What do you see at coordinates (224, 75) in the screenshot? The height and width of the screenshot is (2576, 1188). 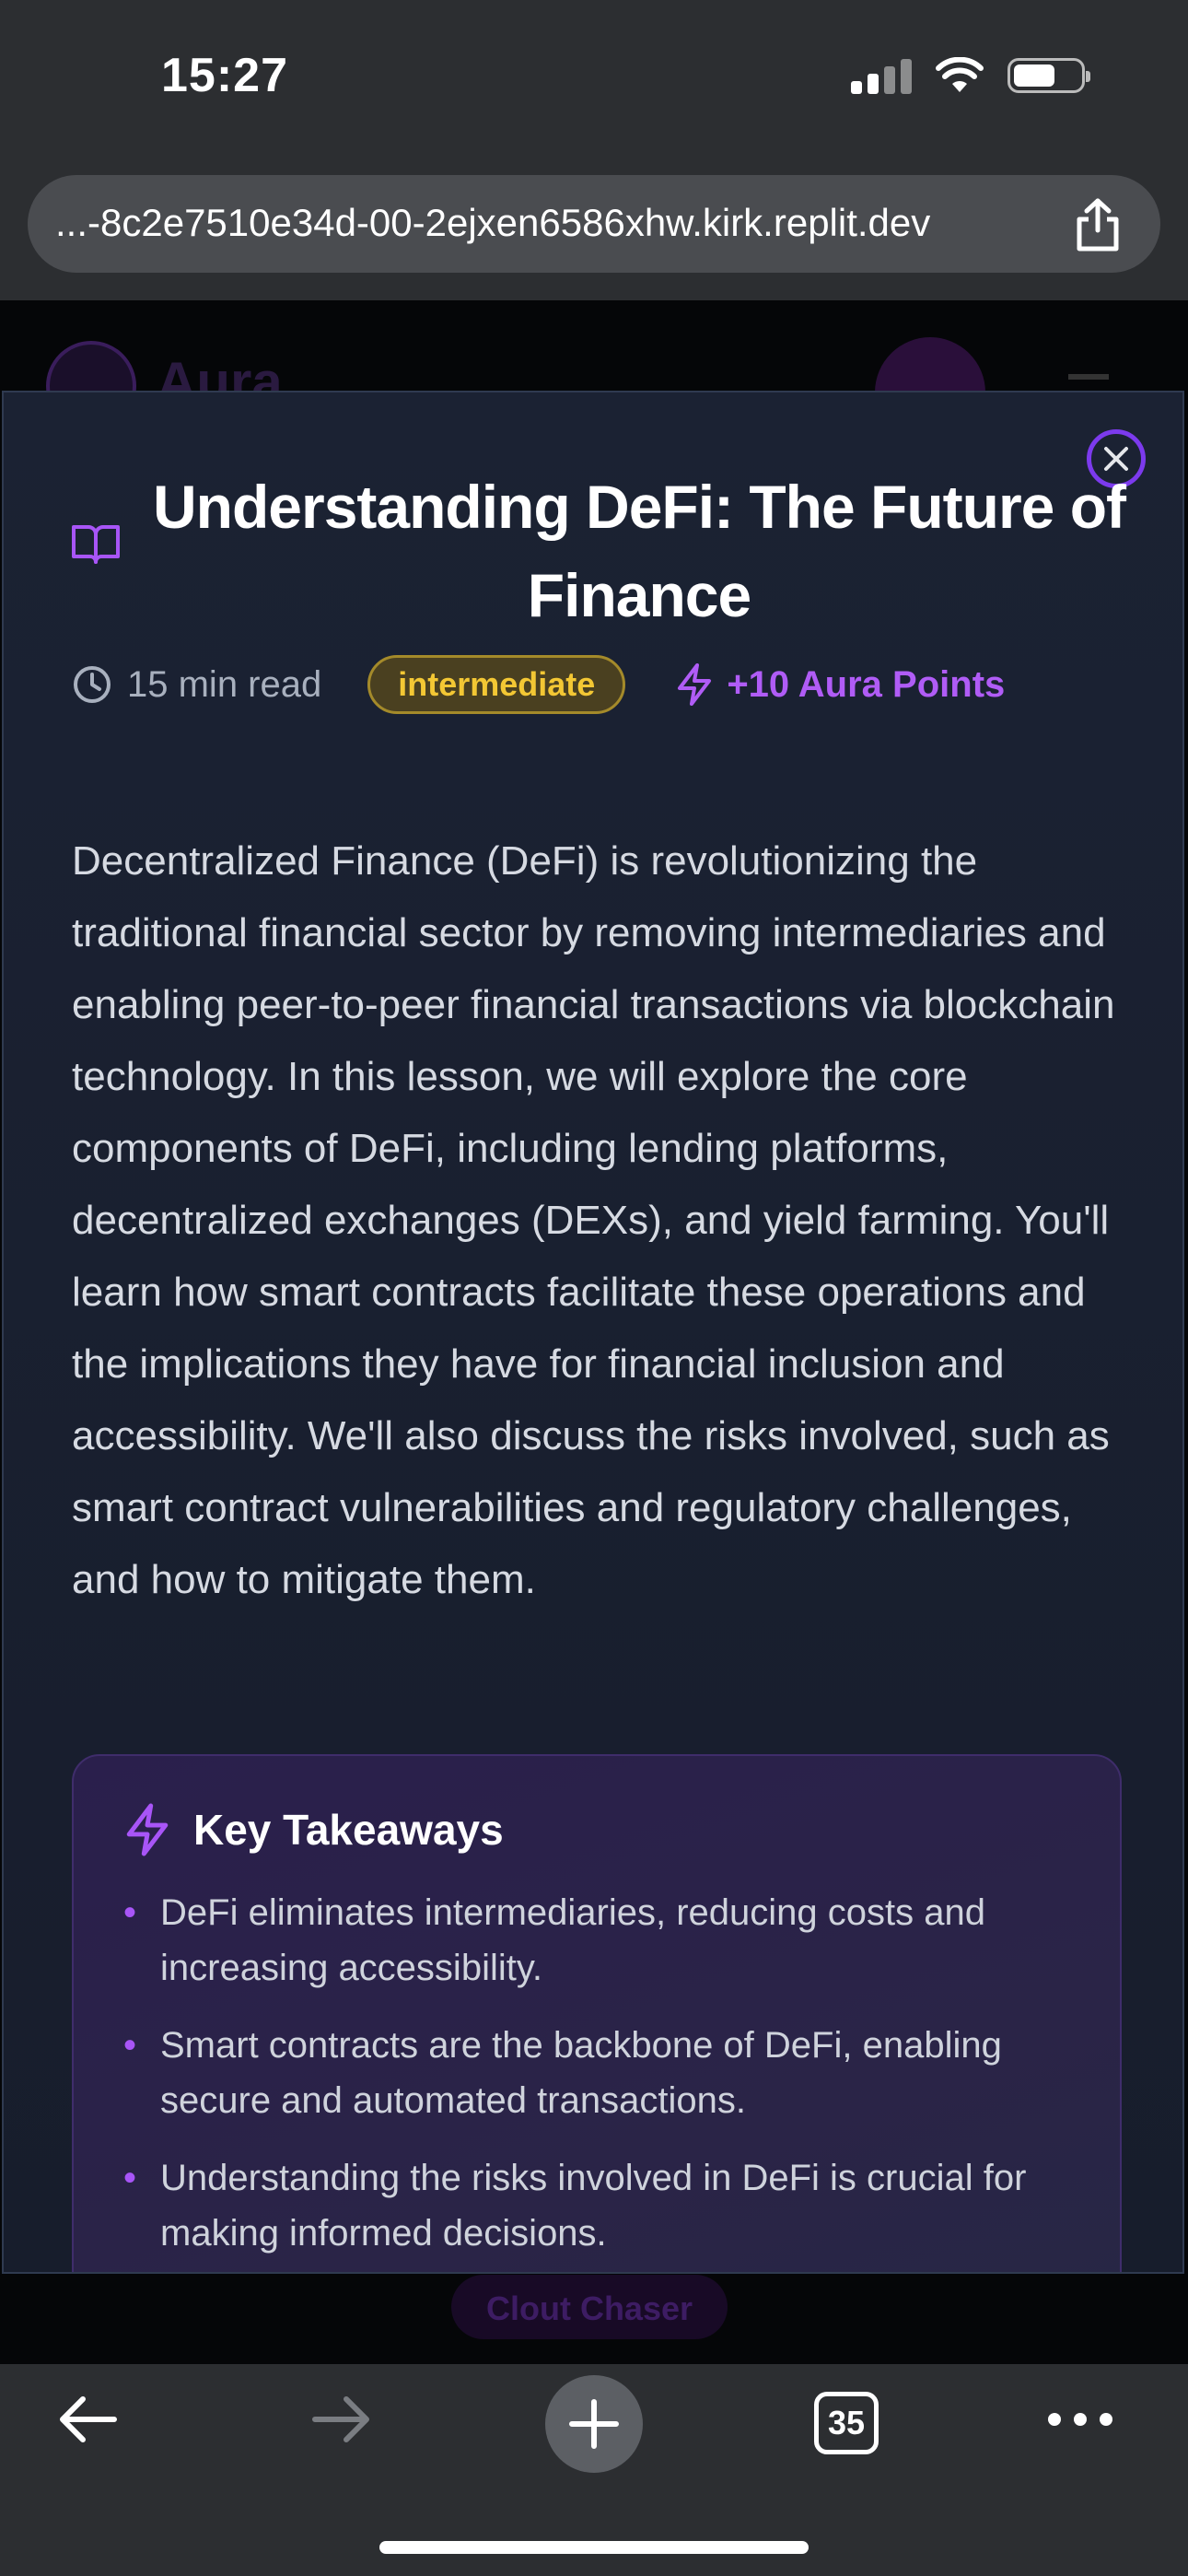 I see `status-time: 15:27` at bounding box center [224, 75].